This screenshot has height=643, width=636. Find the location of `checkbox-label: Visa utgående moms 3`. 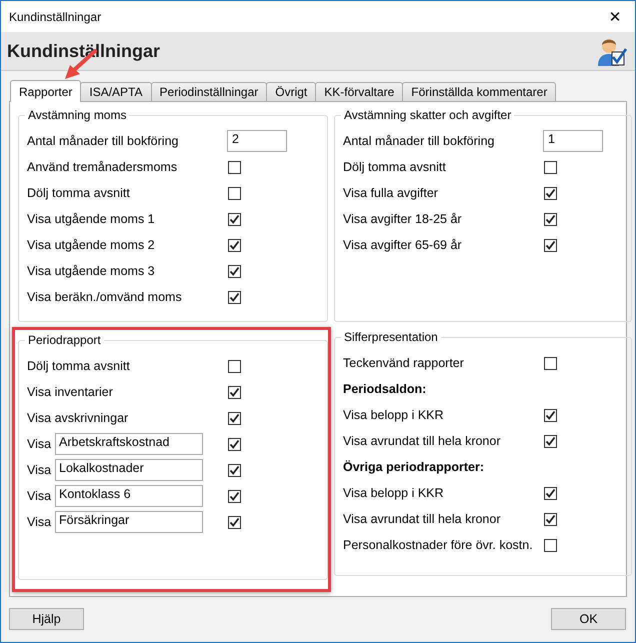

checkbox-label: Visa utgående moms 3 is located at coordinates (91, 271).